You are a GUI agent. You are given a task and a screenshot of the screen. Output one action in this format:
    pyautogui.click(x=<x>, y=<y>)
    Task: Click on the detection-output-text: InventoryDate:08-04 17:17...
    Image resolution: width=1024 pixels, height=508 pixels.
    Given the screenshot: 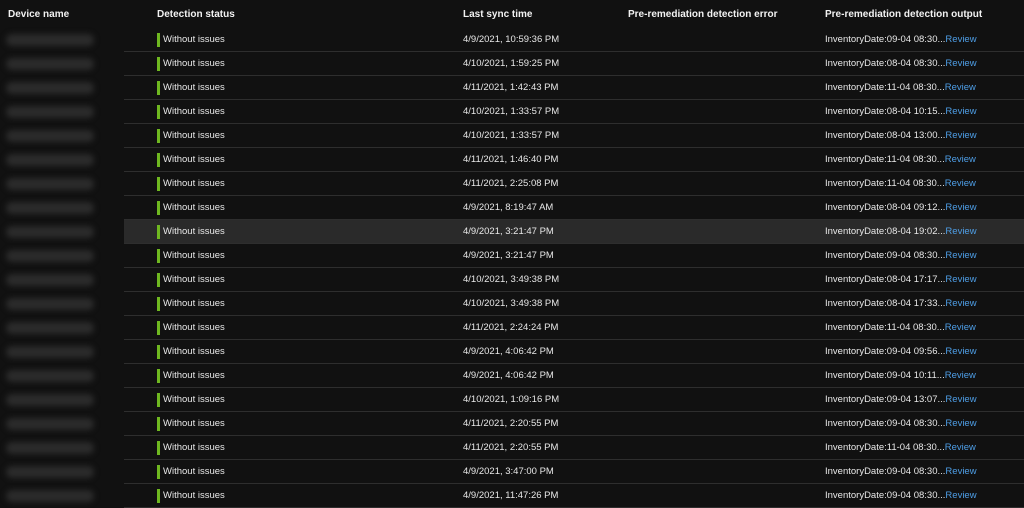 What is the action you would take?
    pyautogui.click(x=885, y=279)
    